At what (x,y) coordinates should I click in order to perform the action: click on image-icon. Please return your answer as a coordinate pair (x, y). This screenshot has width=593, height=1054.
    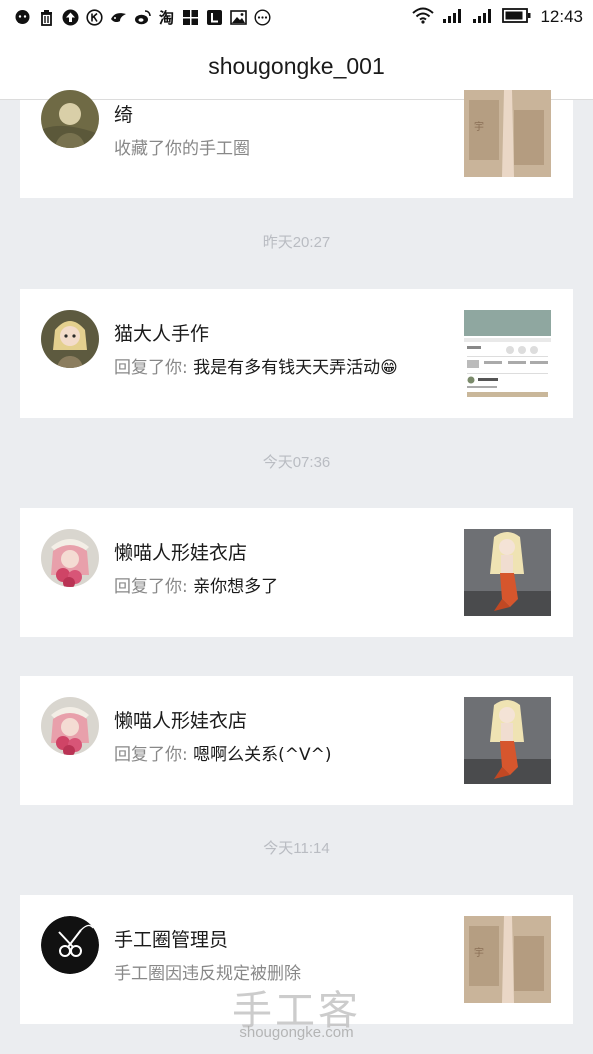
    Looking at the image, I should click on (238, 17).